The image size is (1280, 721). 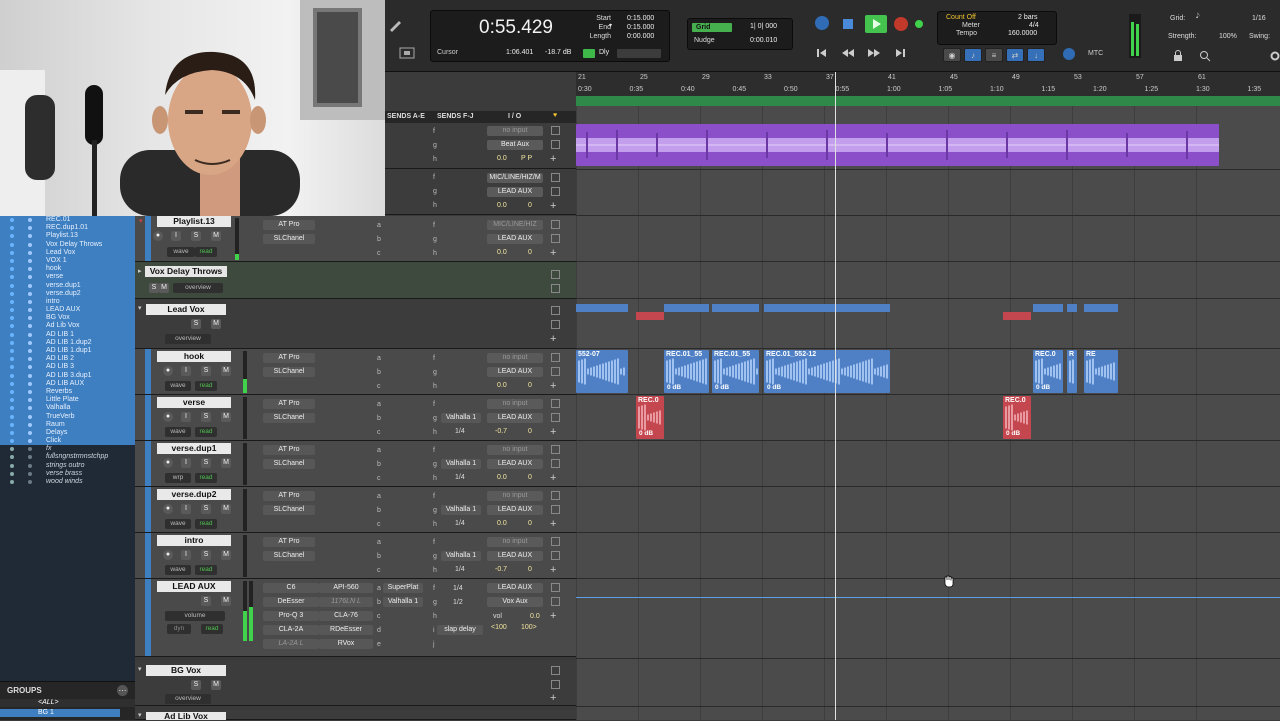 What do you see at coordinates (67, 302) in the screenshot?
I see `track-list-item: intro` at bounding box center [67, 302].